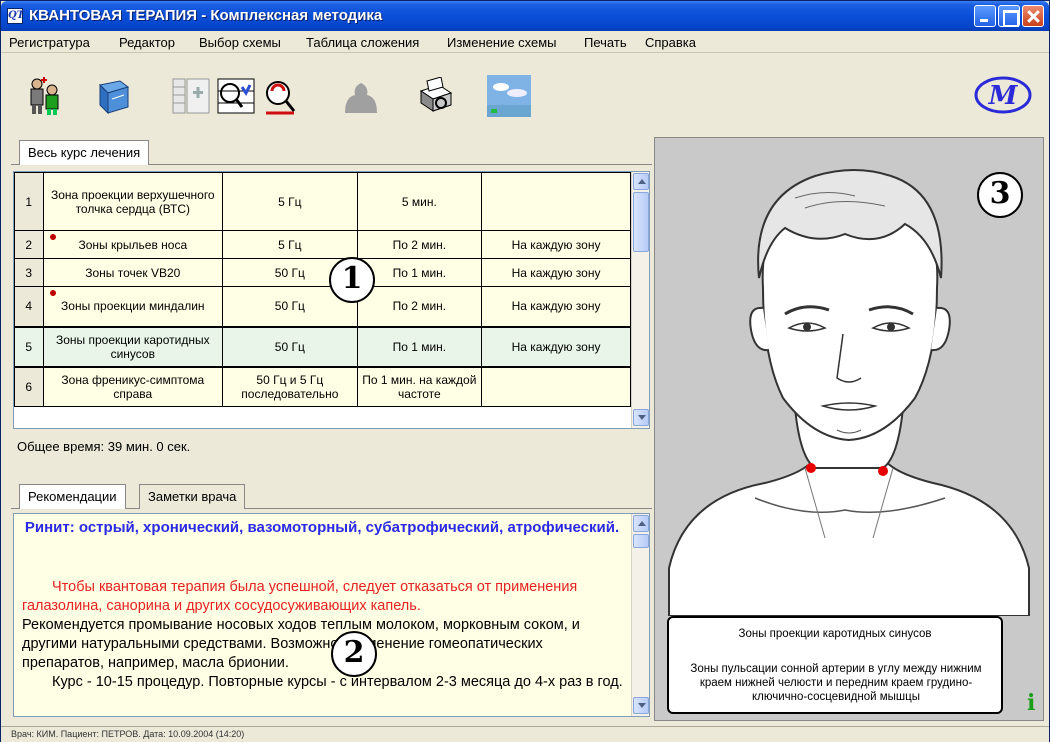  I want to click on zone-cell: Зона френикус-симптома справа, so click(133, 386).